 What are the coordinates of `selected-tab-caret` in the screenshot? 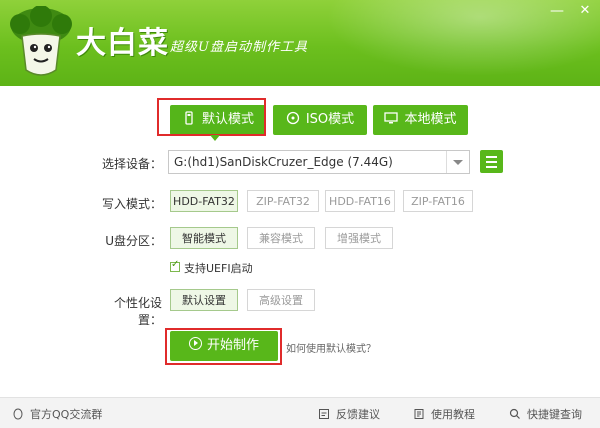 It's located at (215, 138).